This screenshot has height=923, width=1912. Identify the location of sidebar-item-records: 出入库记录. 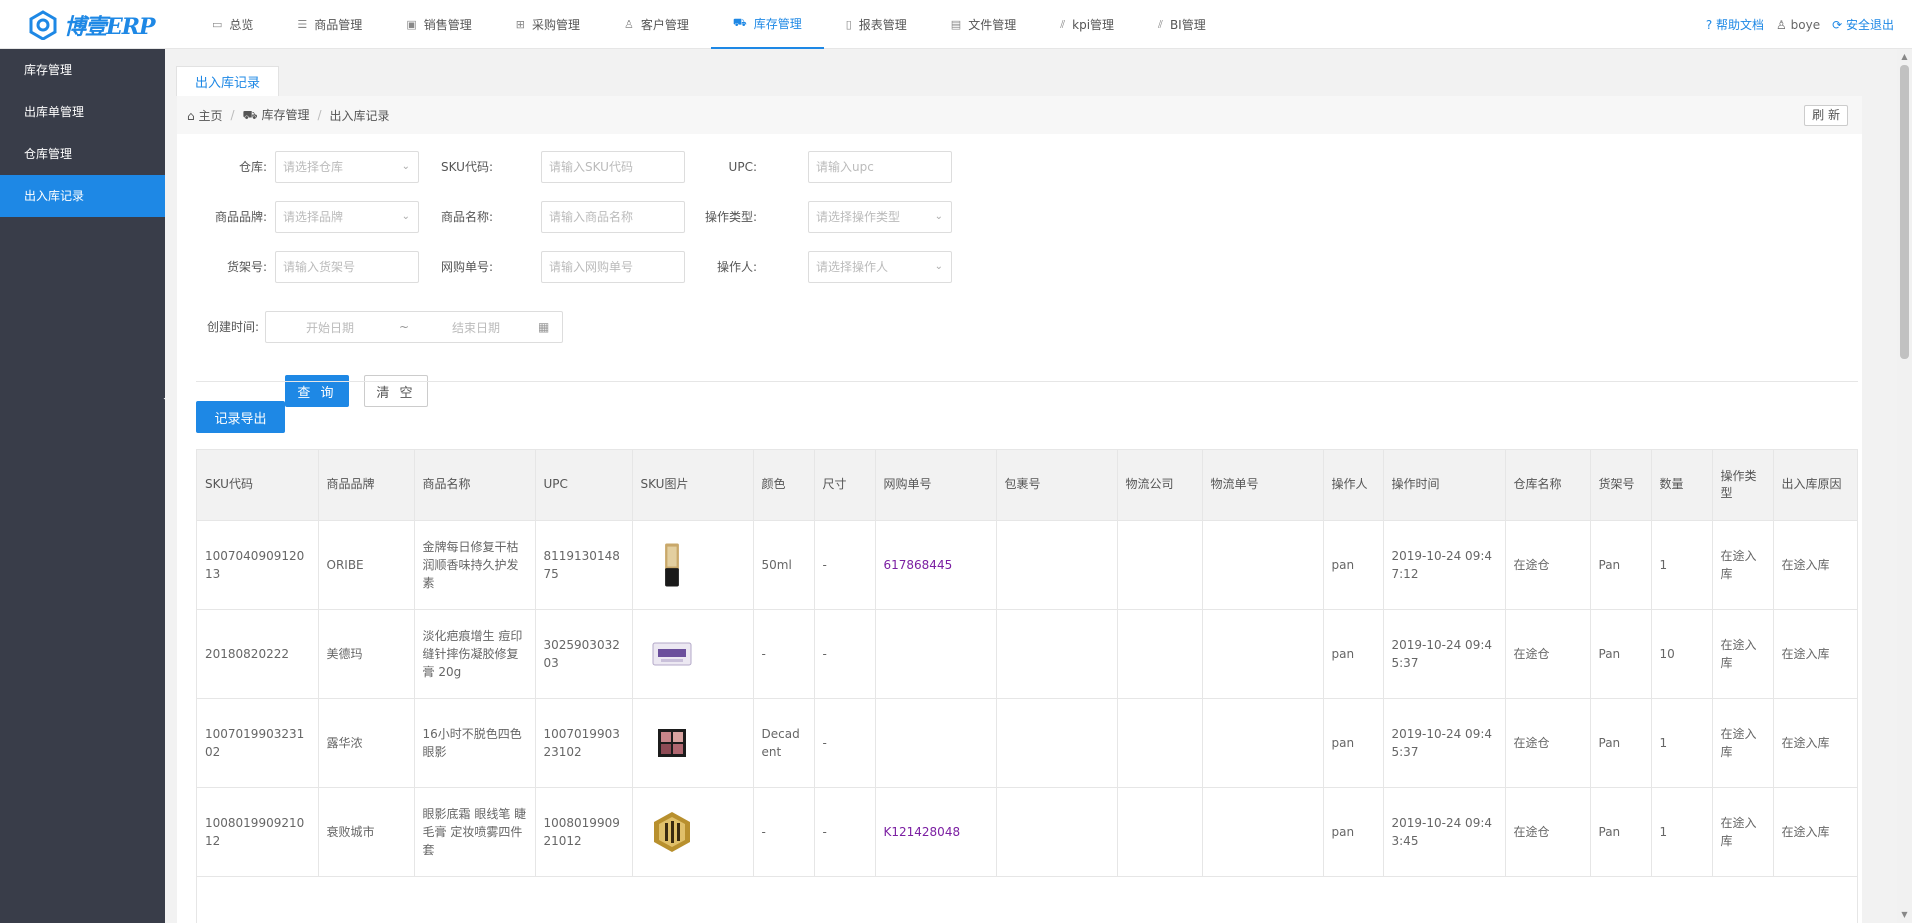
(82, 196).